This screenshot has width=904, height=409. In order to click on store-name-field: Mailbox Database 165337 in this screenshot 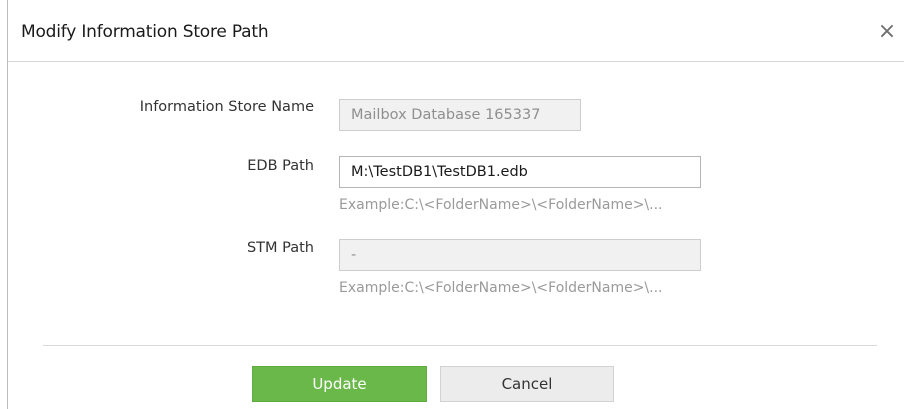, I will do `click(460, 115)`.